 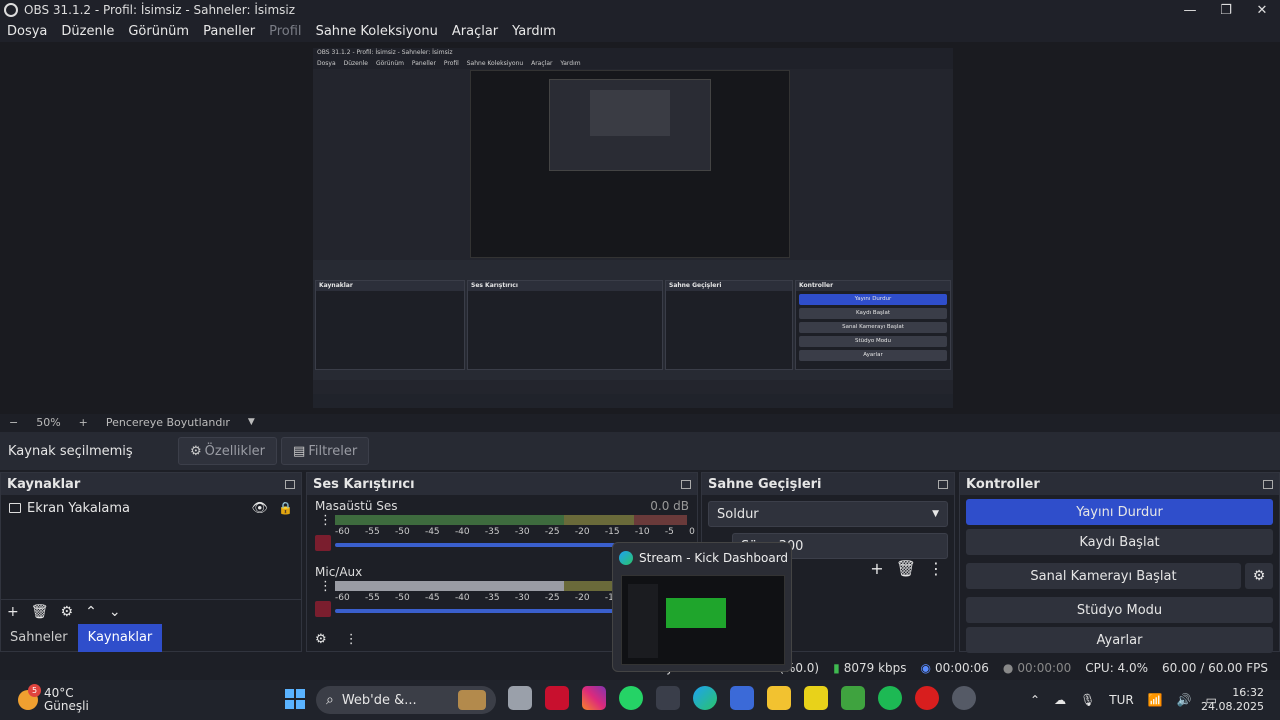 I want to click on menu-tools: Araçlar, so click(x=475, y=31).